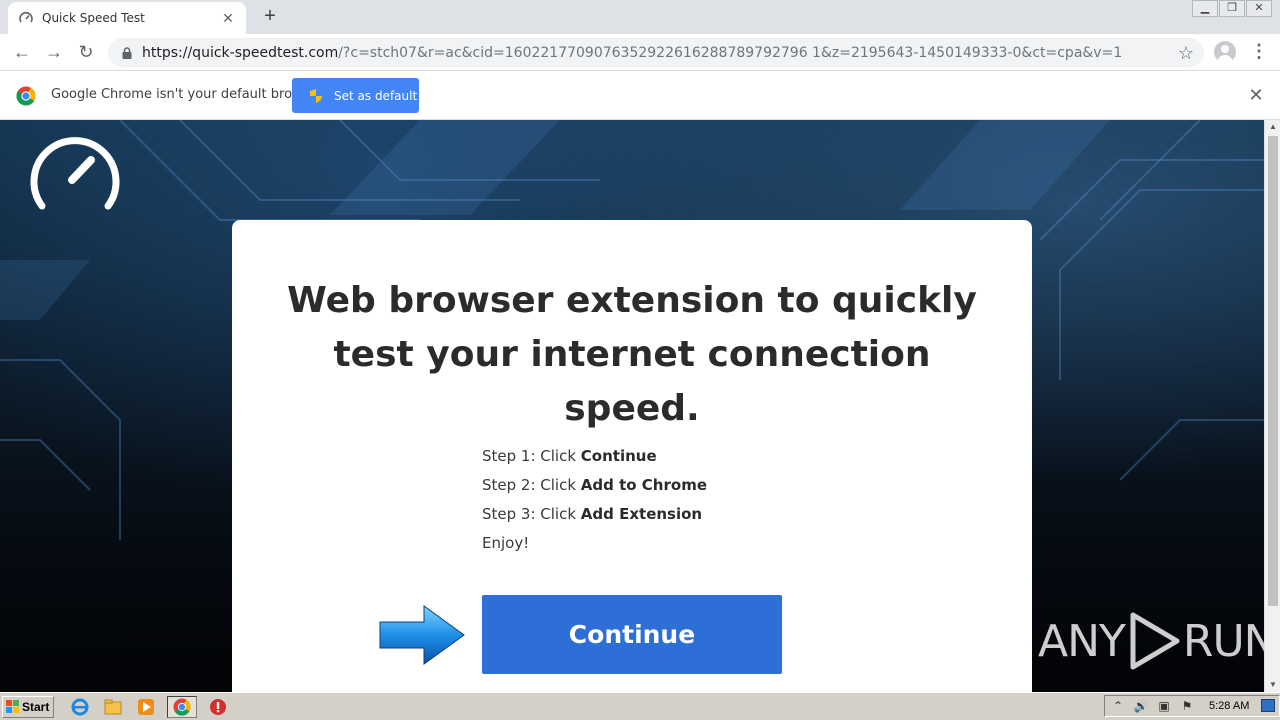 This screenshot has height=720, width=1280. Describe the element at coordinates (12, 706) in the screenshot. I see `windows-flag-icon` at that location.